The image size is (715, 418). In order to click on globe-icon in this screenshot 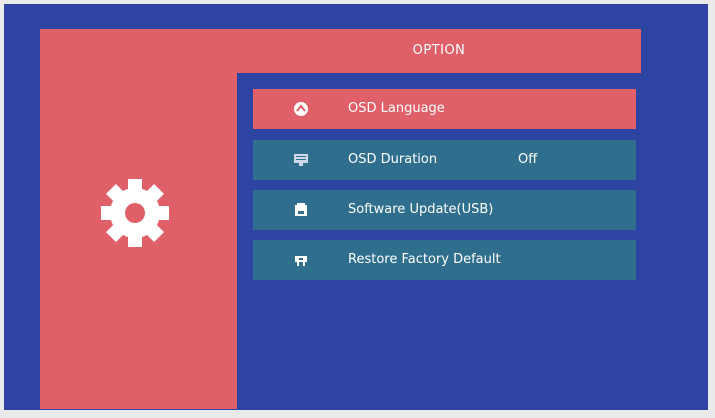, I will do `click(301, 109)`.